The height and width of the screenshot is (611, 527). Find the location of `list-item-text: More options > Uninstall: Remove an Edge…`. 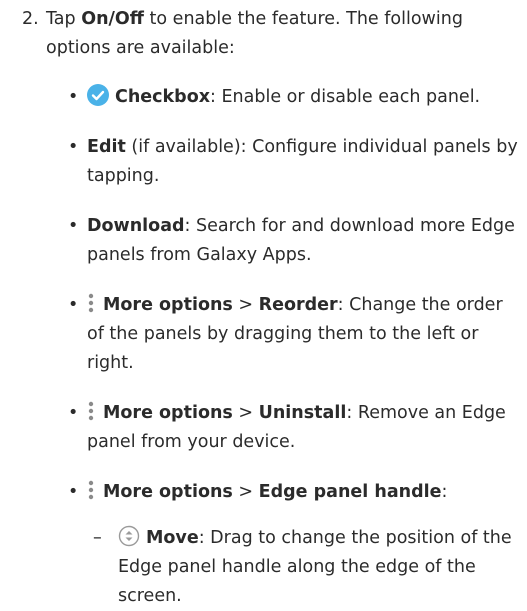

list-item-text: More options > Uninstall: Remove an Edge… is located at coordinates (304, 428).